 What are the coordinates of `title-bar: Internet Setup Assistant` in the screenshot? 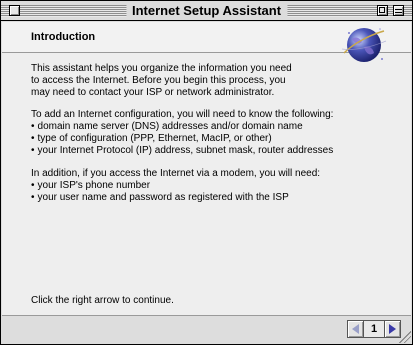 It's located at (206, 11).